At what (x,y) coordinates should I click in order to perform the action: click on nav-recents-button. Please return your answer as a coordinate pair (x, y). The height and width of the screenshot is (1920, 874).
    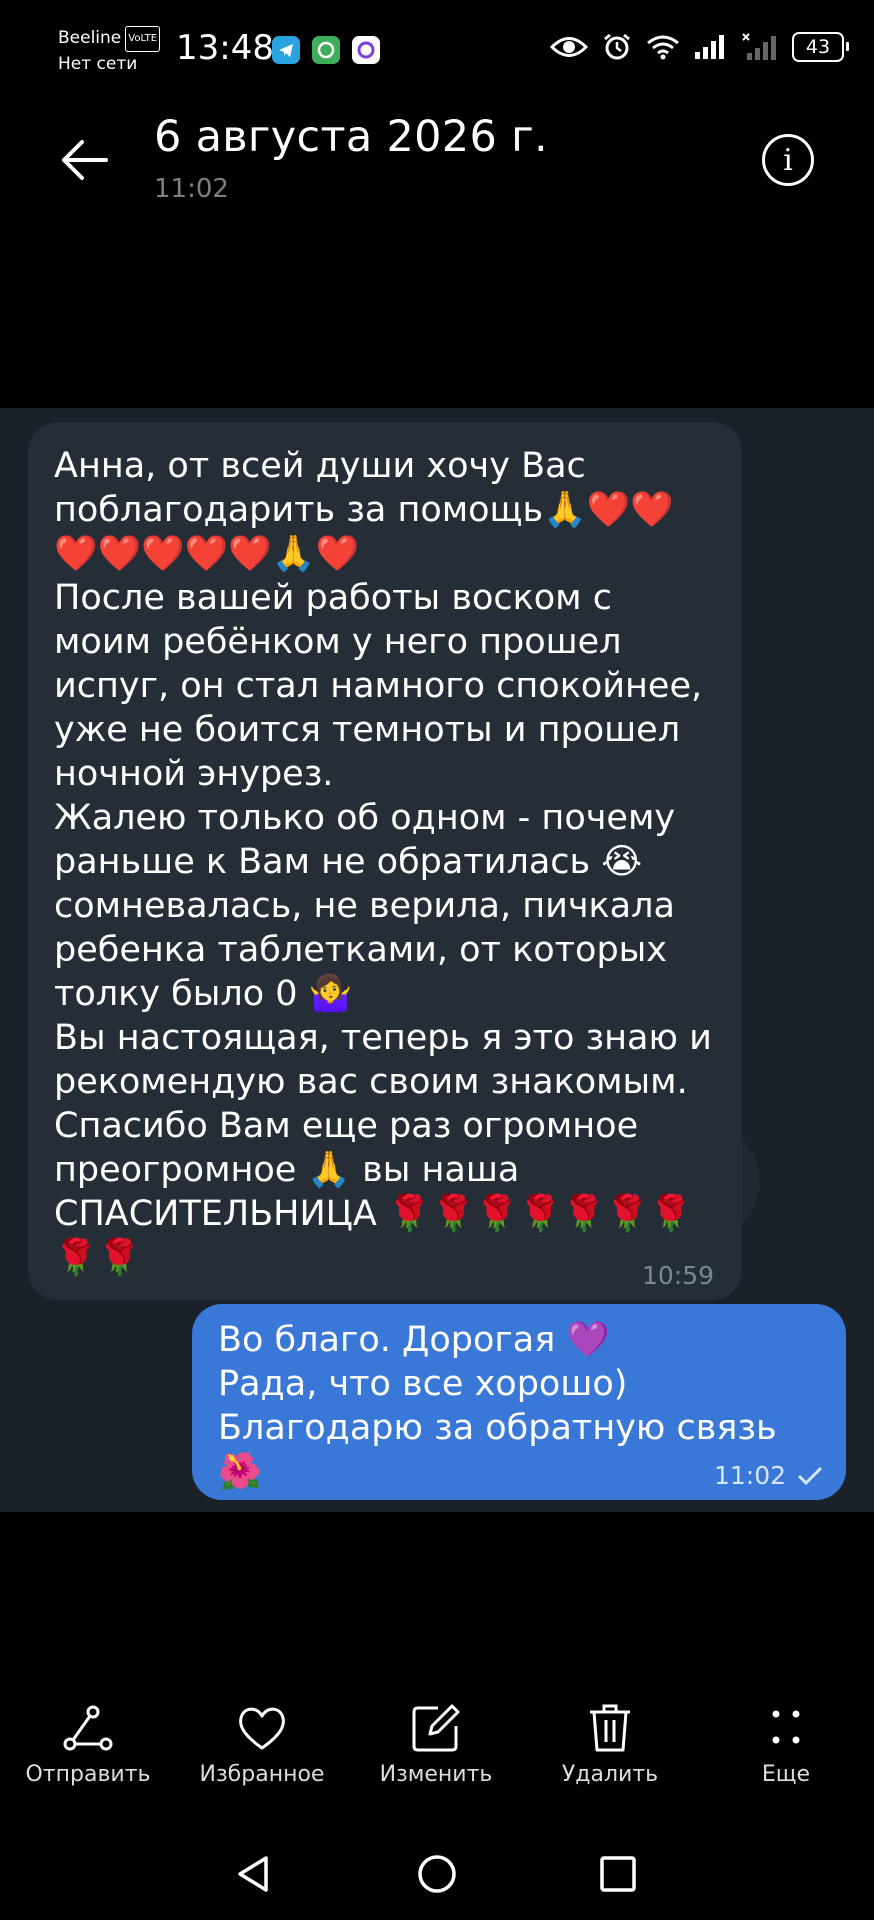
    Looking at the image, I should click on (618, 1874).